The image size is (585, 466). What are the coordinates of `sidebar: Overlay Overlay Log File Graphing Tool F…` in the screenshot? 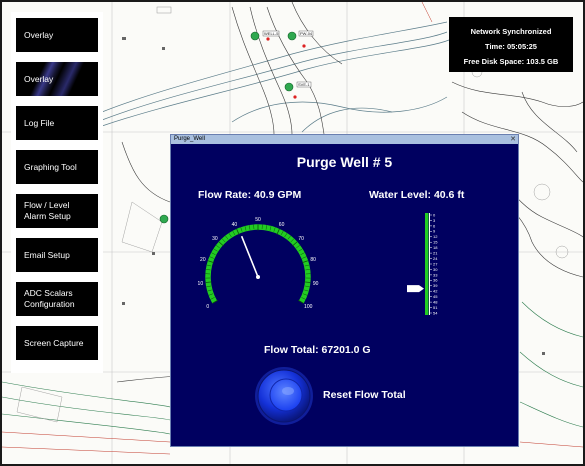 It's located at (57, 192).